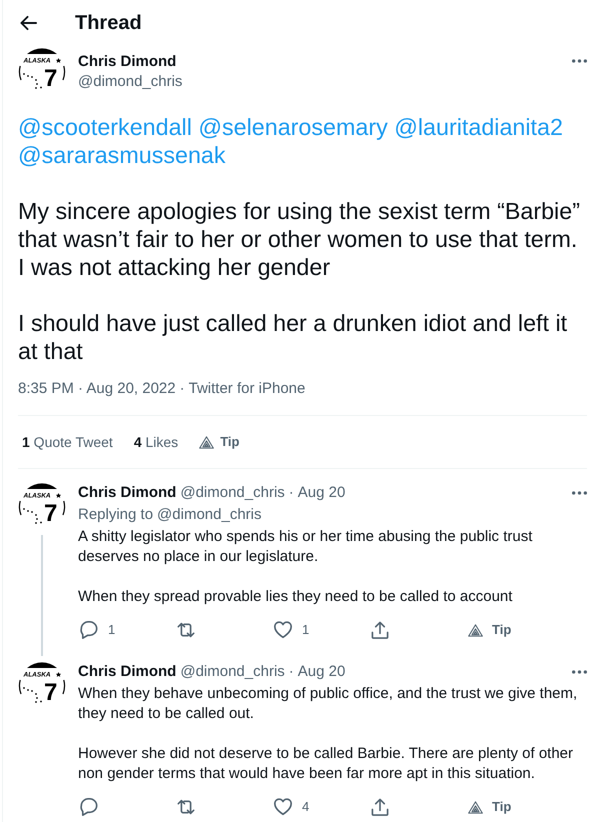 Image resolution: width=601 pixels, height=822 pixels. I want to click on tweet-text: When they behave unbecoming of public office, and the trust we give them, they need to be called out., so click(328, 704).